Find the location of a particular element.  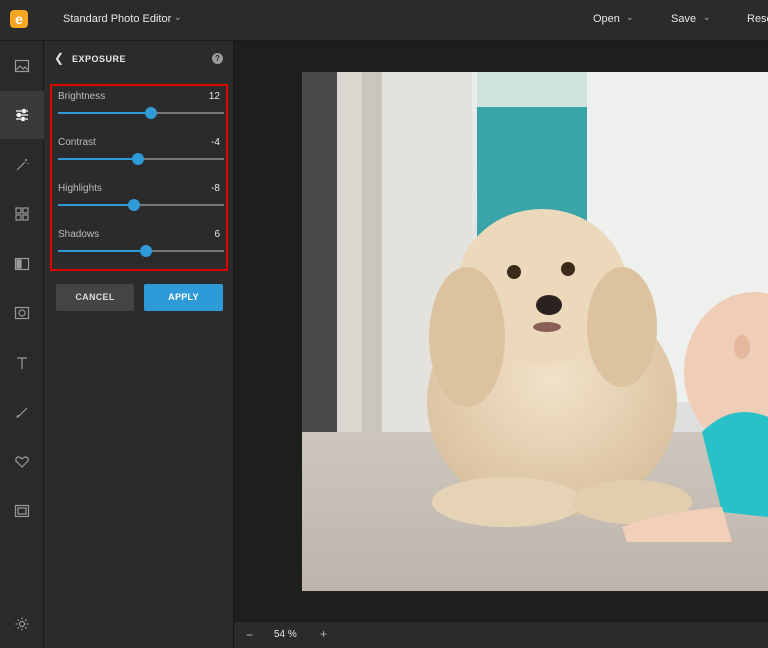

slider-value: -4 is located at coordinates (215, 142).